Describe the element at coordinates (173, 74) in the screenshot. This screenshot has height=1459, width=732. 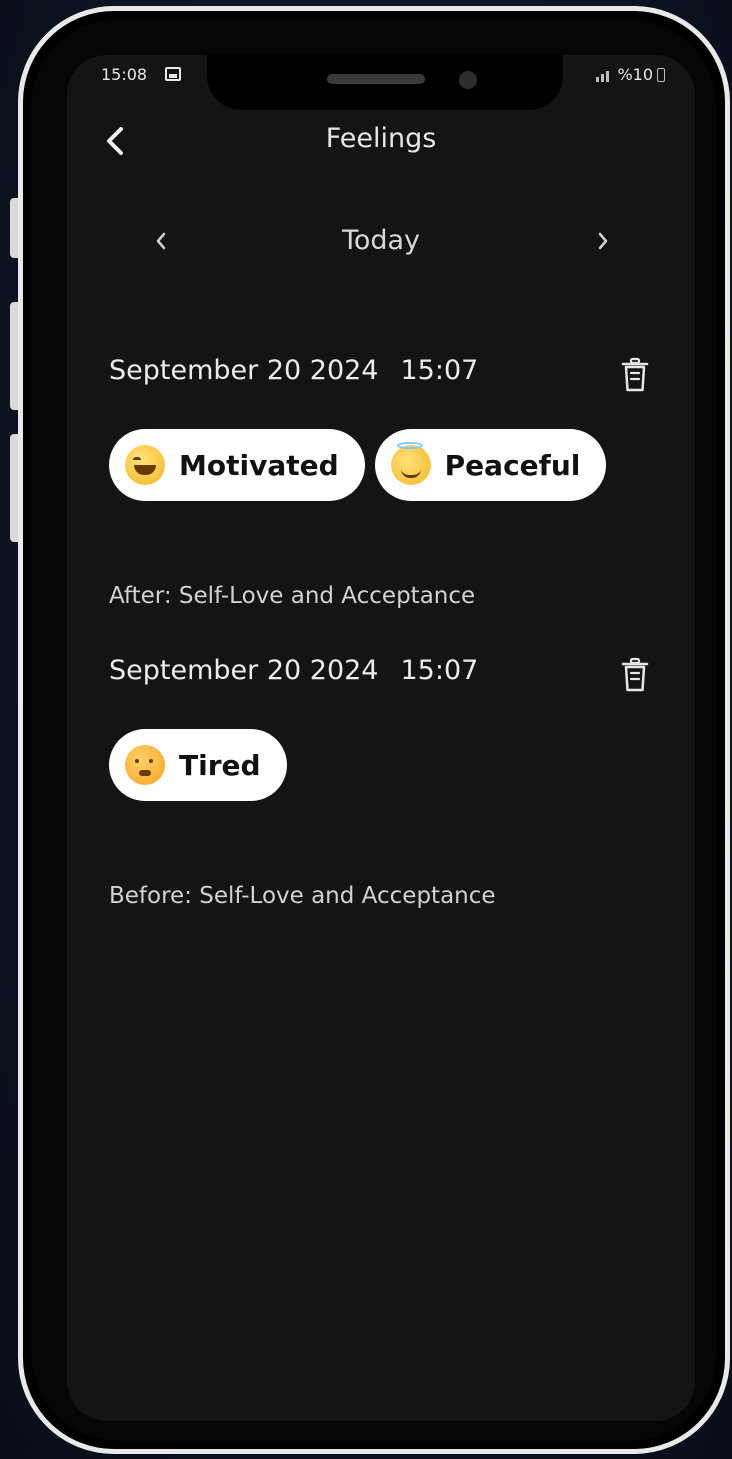
I see `gallery-notification-icon` at that location.